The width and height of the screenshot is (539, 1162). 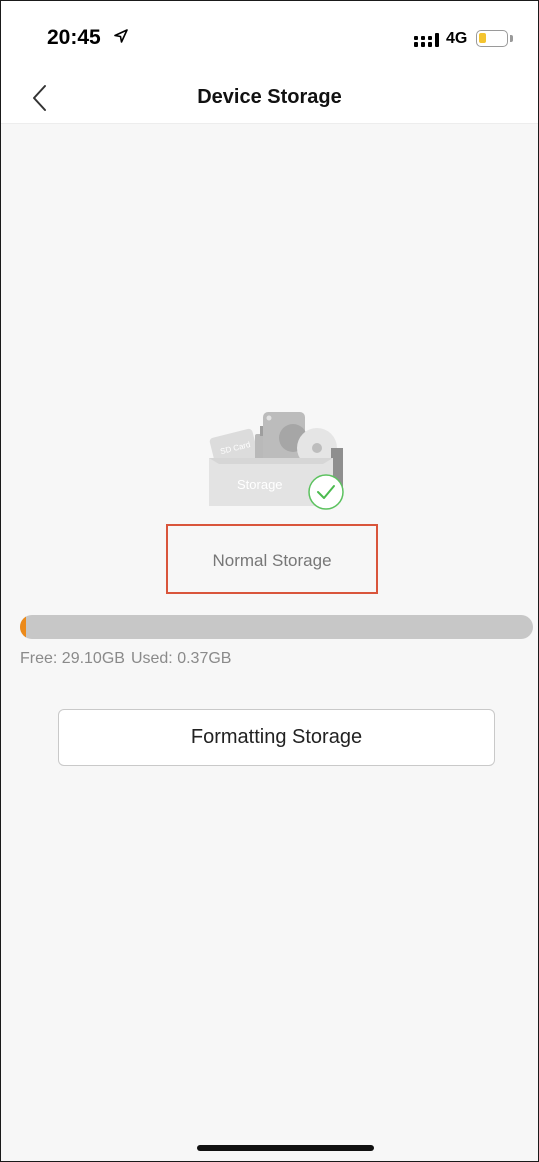 I want to click on location-arrow-icon, so click(x=121, y=36).